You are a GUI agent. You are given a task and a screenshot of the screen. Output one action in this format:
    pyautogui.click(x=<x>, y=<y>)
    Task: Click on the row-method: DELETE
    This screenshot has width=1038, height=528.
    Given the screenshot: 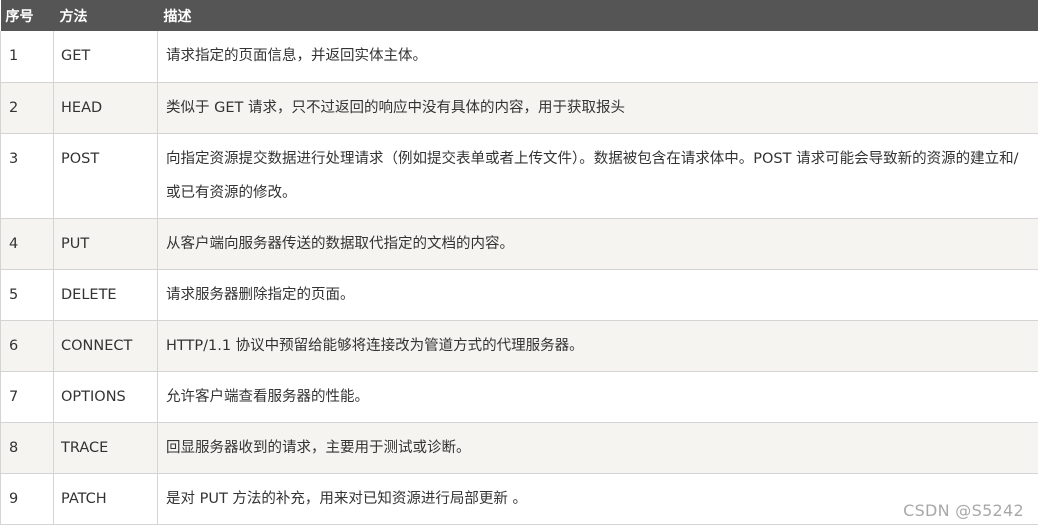 What is the action you would take?
    pyautogui.click(x=105, y=295)
    